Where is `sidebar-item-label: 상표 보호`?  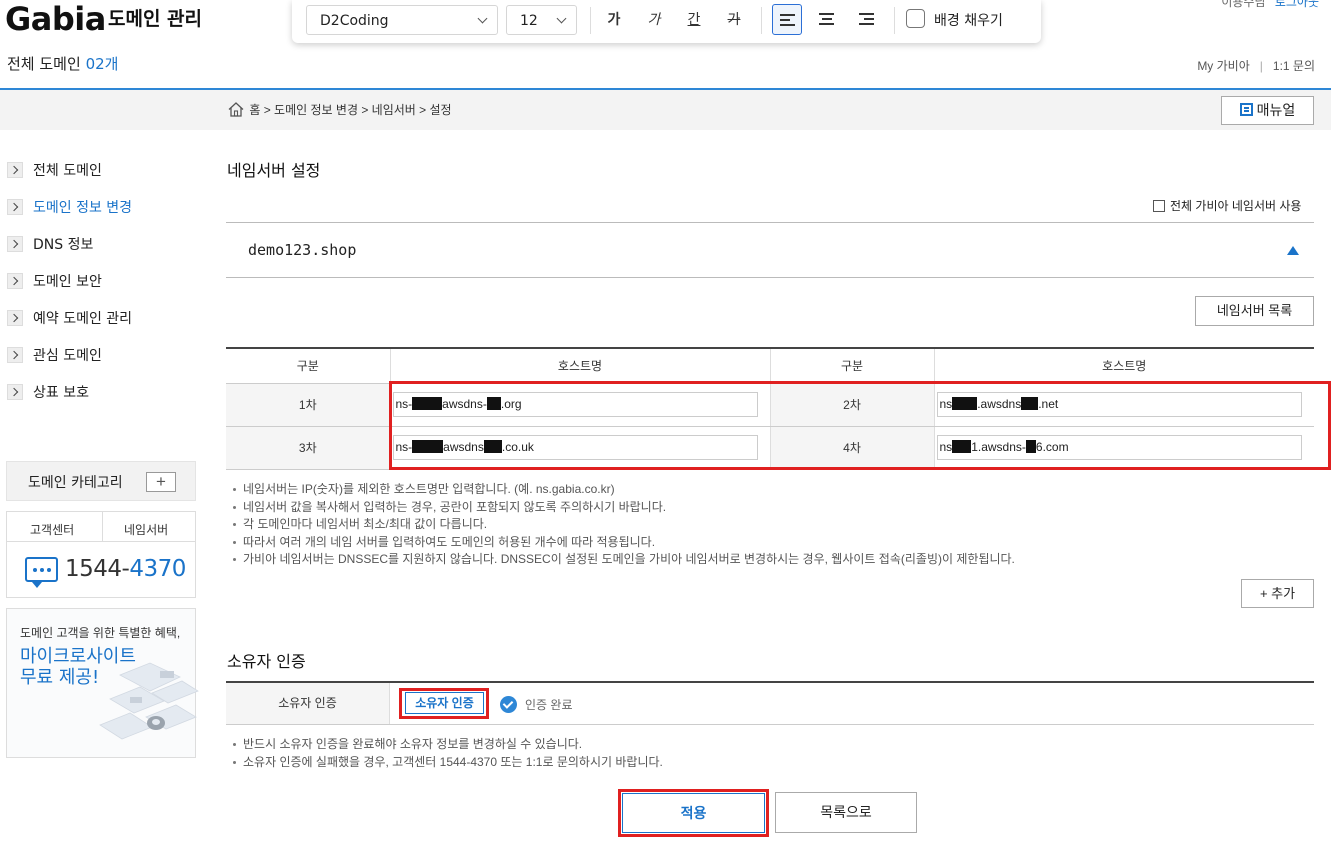 sidebar-item-label: 상표 보호 is located at coordinates (61, 393).